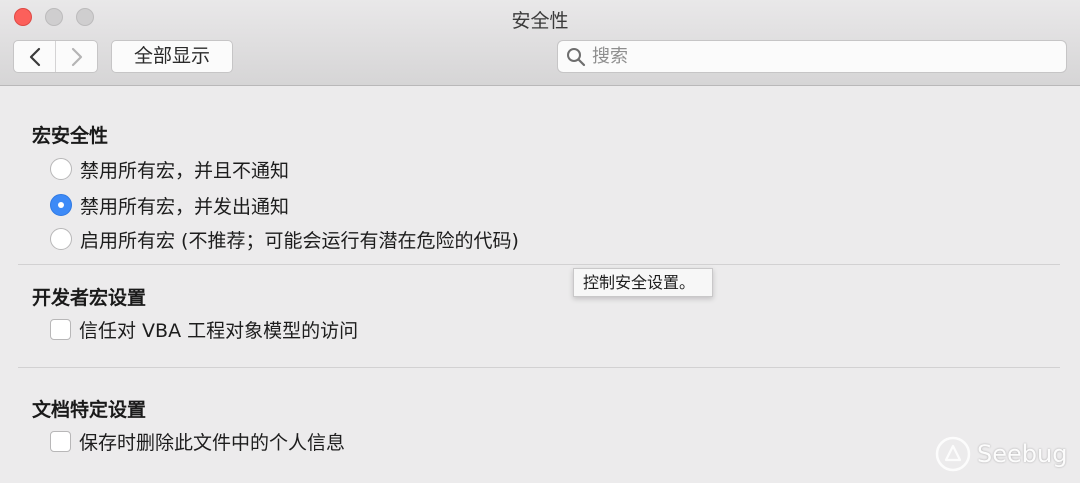  I want to click on show-all-button: 全部显示, so click(172, 56).